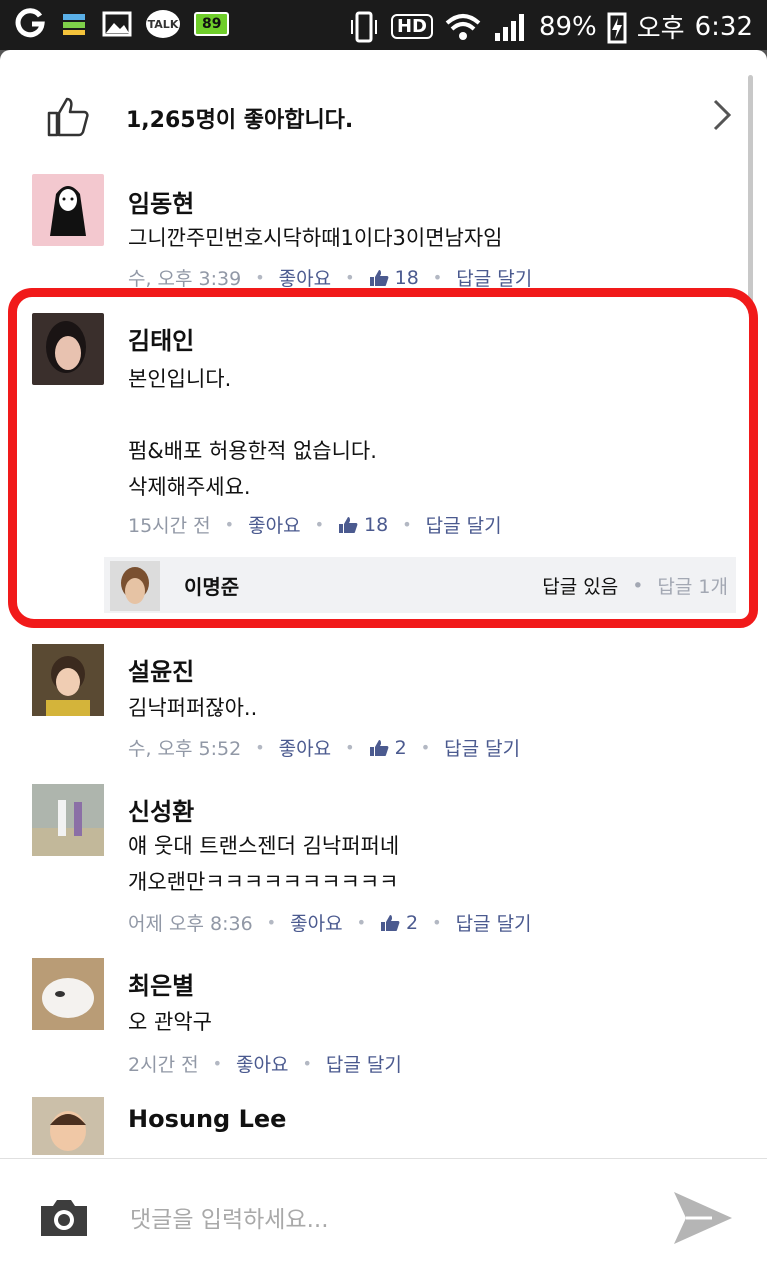 This screenshot has width=767, height=1280. I want to click on notification-count-badge: 89, so click(212, 24).